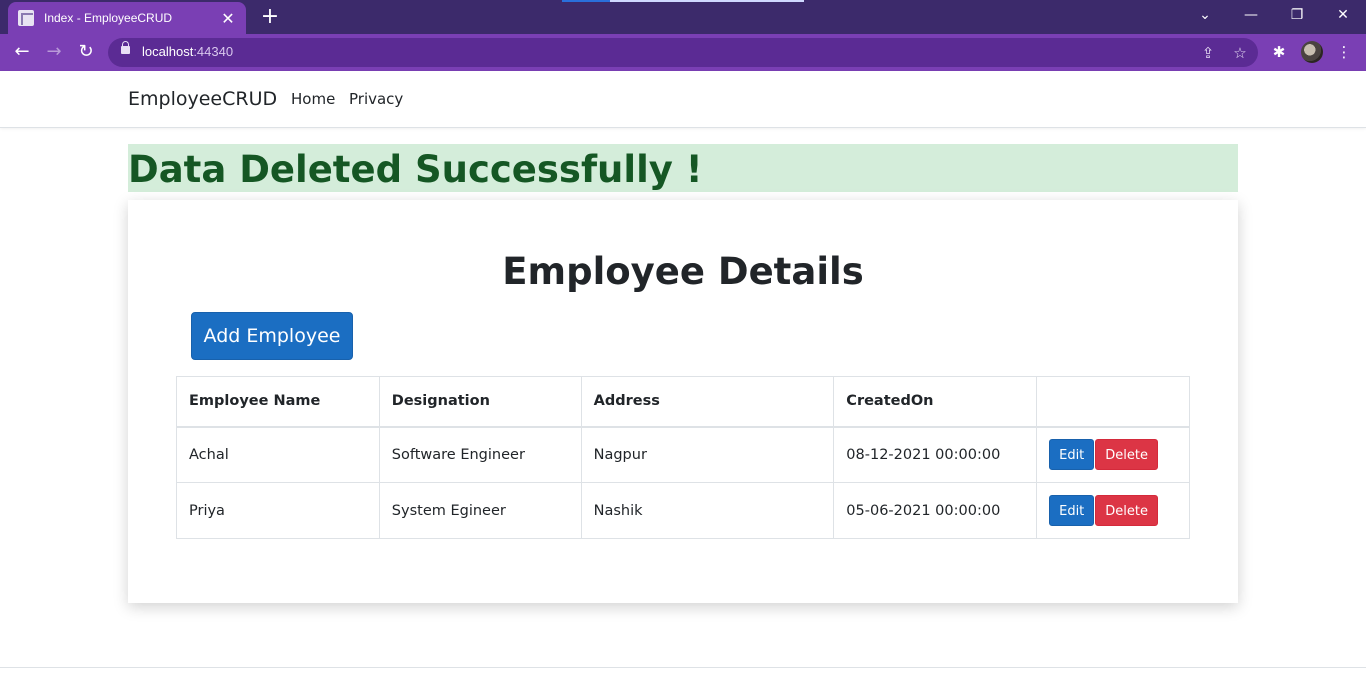  Describe the element at coordinates (376, 99) in the screenshot. I see `nav-link-privacy: Privacy` at that location.